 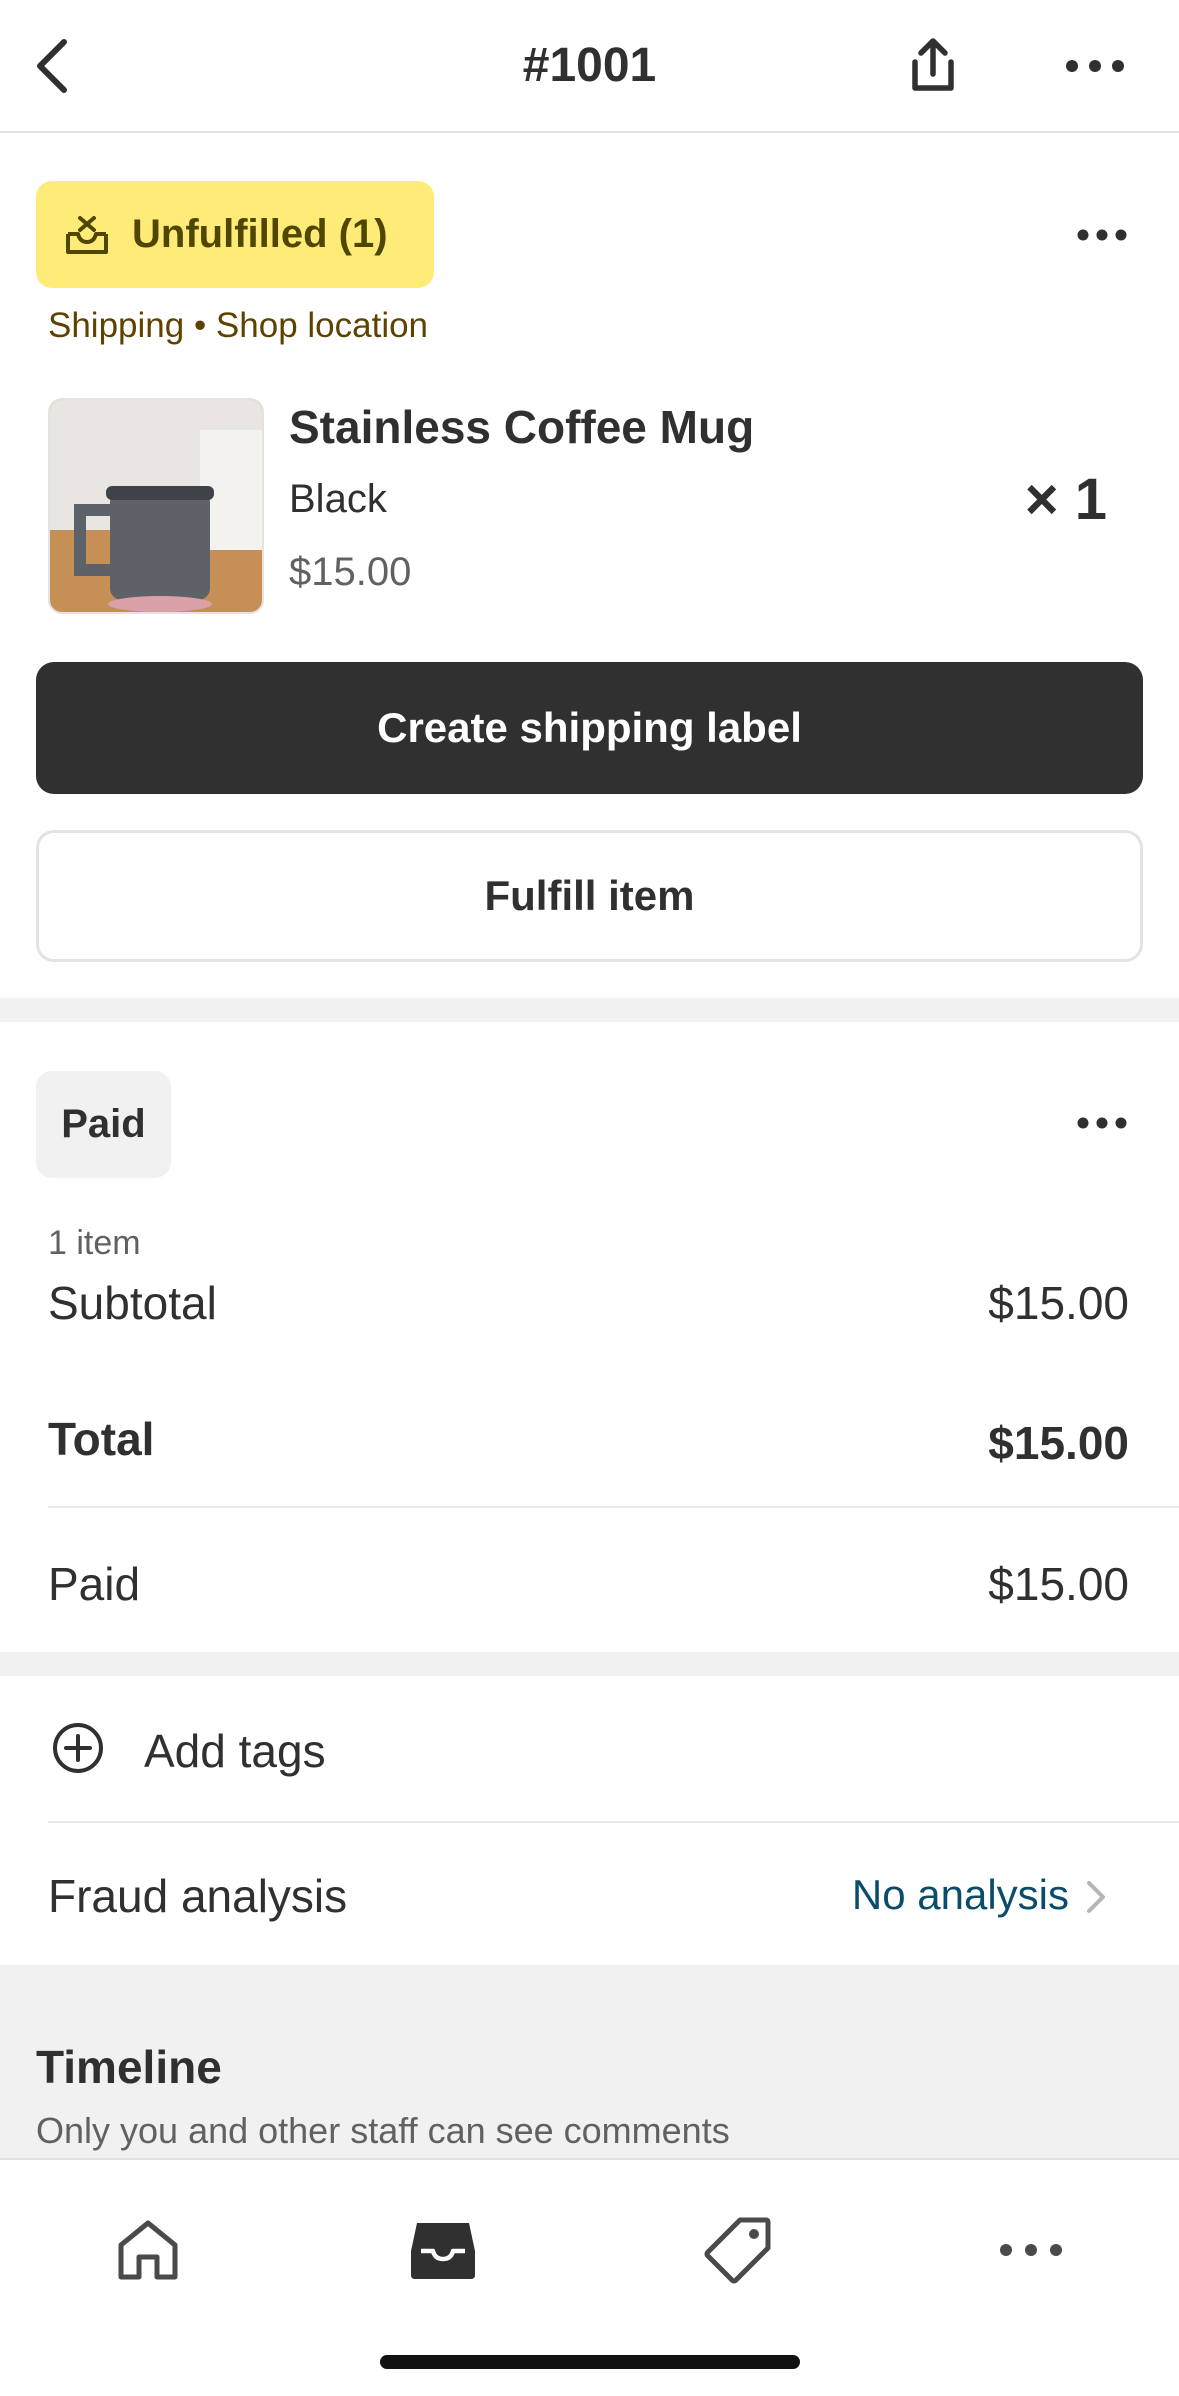 What do you see at coordinates (589, 728) in the screenshot?
I see `create-shipping-label-button: Create shipping label` at bounding box center [589, 728].